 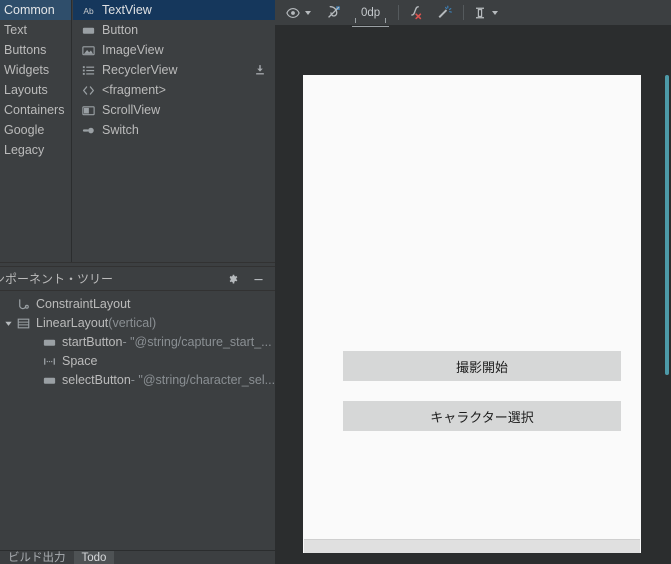 What do you see at coordinates (83, 304) in the screenshot?
I see `tree-row-name: ConstraintLayout` at bounding box center [83, 304].